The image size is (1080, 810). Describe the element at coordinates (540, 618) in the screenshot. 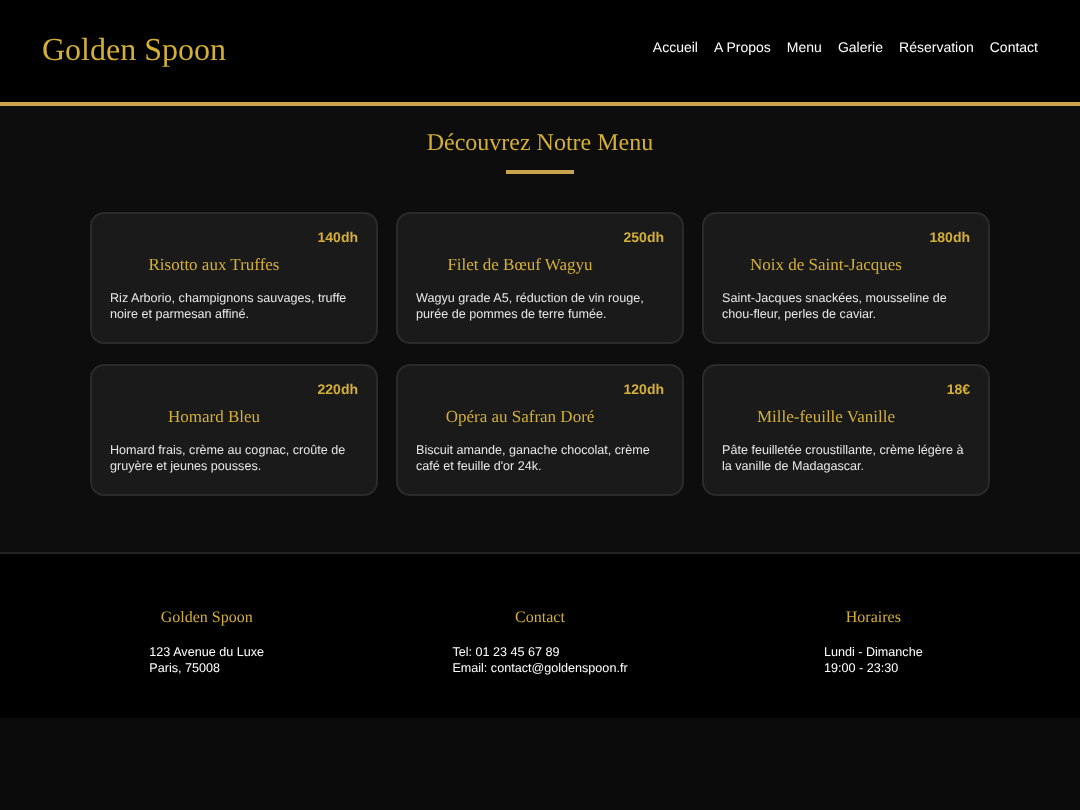

I see `footer-heading: Contact` at that location.